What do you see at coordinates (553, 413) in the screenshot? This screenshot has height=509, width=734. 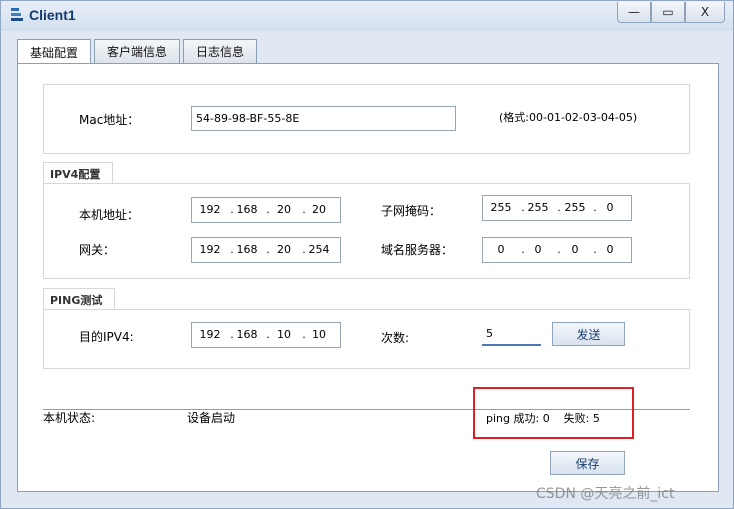 I see `ping-result-highlight` at bounding box center [553, 413].